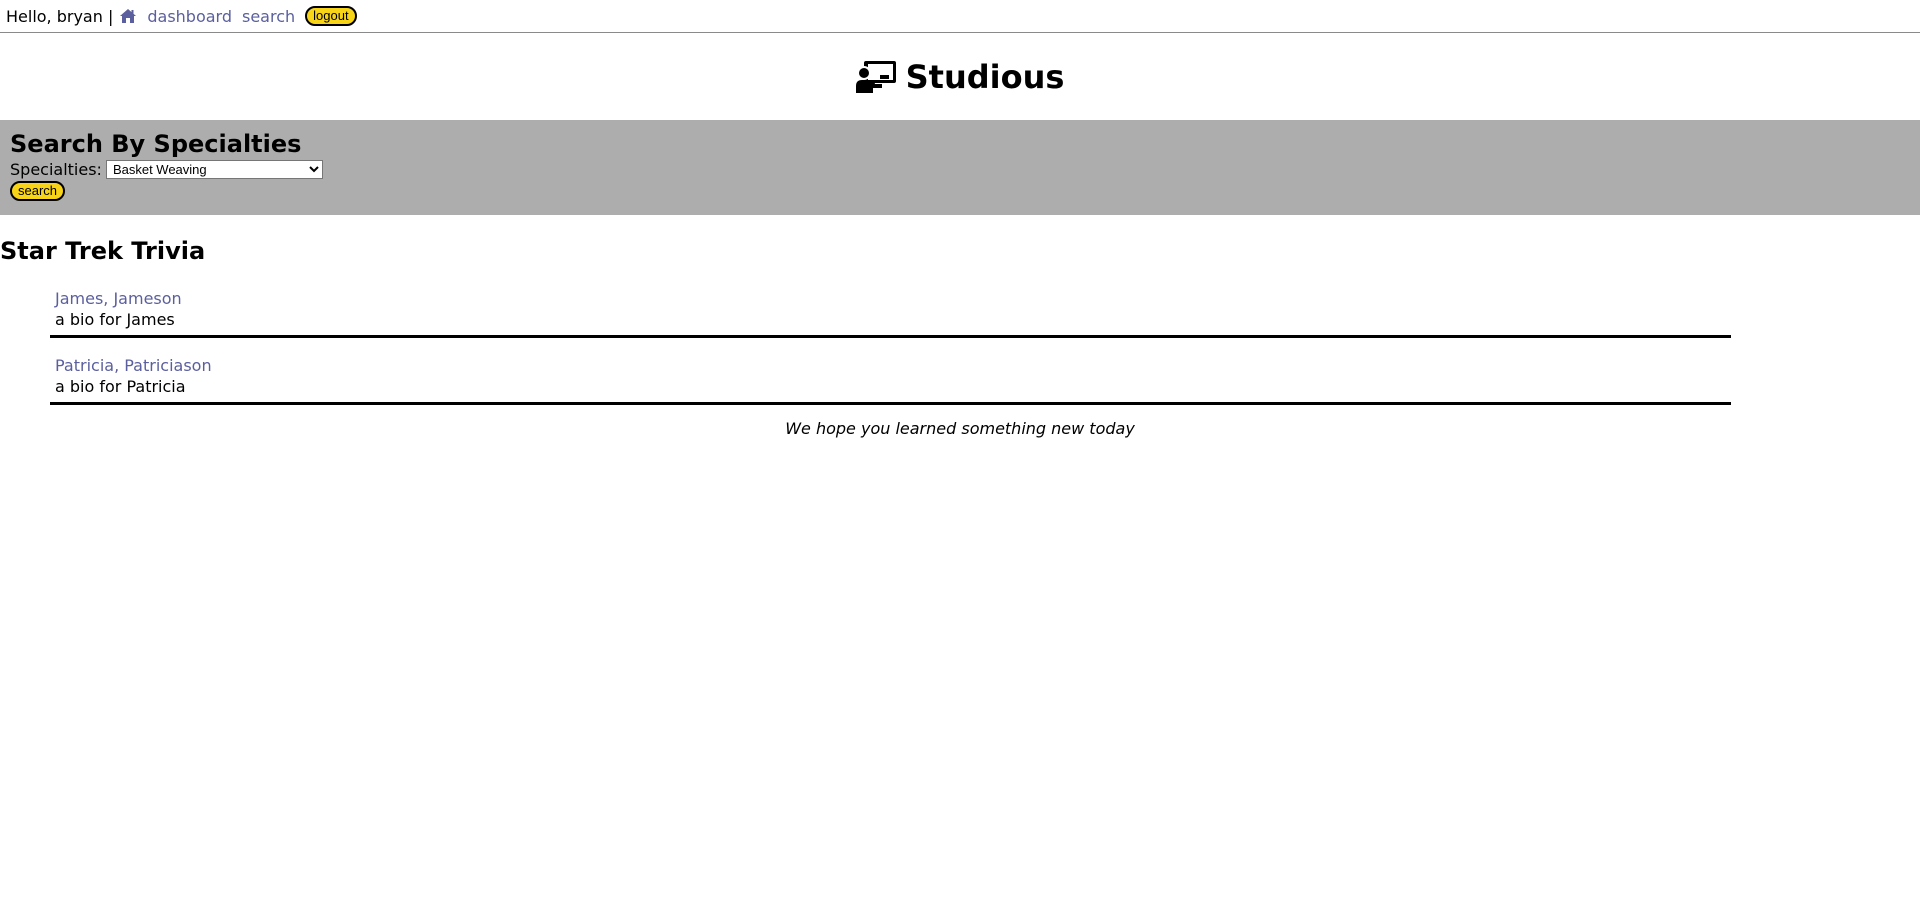  I want to click on nav-search-link: search, so click(268, 16).